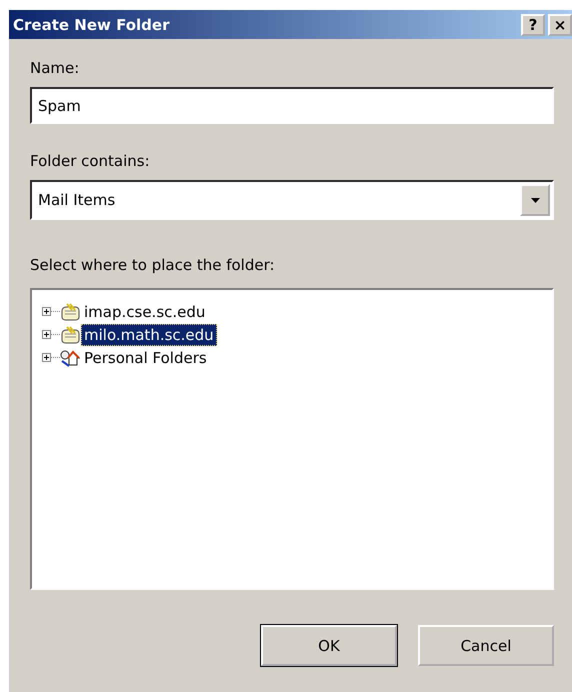 This screenshot has height=692, width=572. I want to click on field-label: Select where to place the folder:, so click(153, 265).